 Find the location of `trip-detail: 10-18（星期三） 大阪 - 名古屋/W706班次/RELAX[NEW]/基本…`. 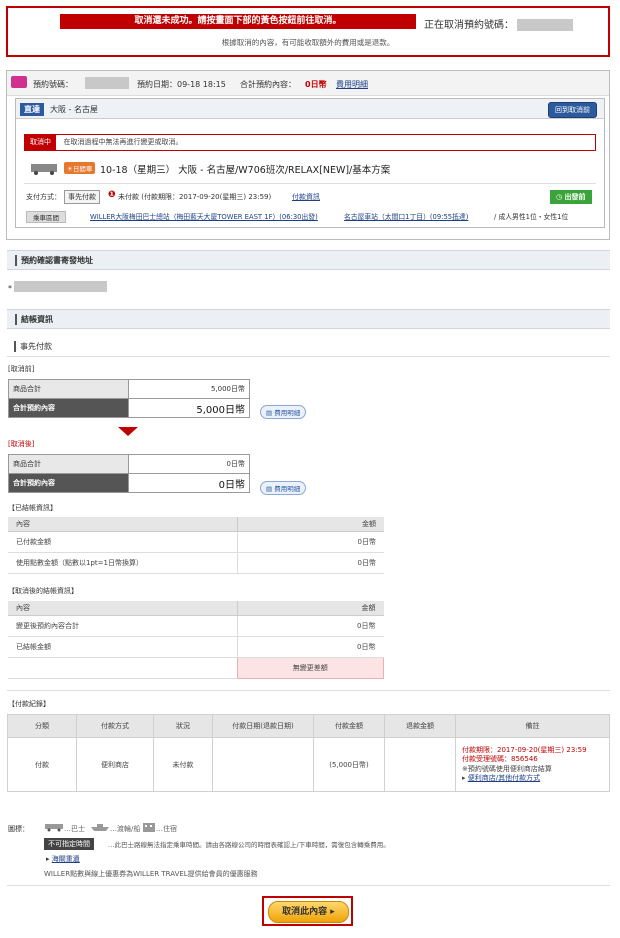

trip-detail: 10-18（星期三） 大阪 - 名古屋/W706班次/RELAX[NEW]/基本… is located at coordinates (245, 170).